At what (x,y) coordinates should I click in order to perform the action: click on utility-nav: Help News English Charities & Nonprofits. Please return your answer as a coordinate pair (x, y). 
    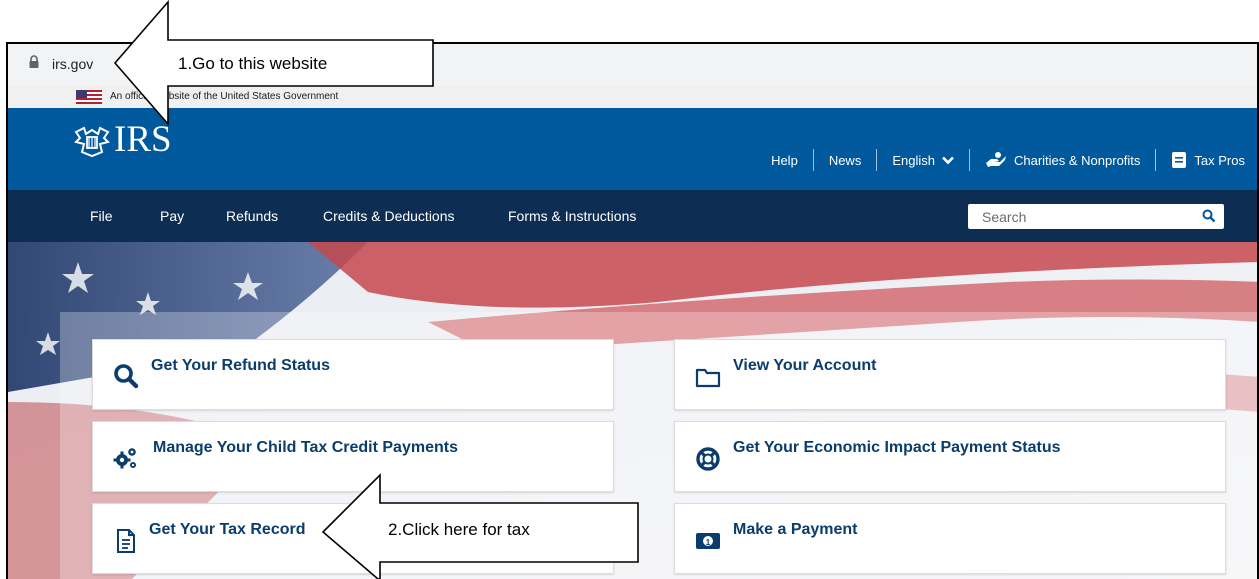
    Looking at the image, I should click on (1008, 160).